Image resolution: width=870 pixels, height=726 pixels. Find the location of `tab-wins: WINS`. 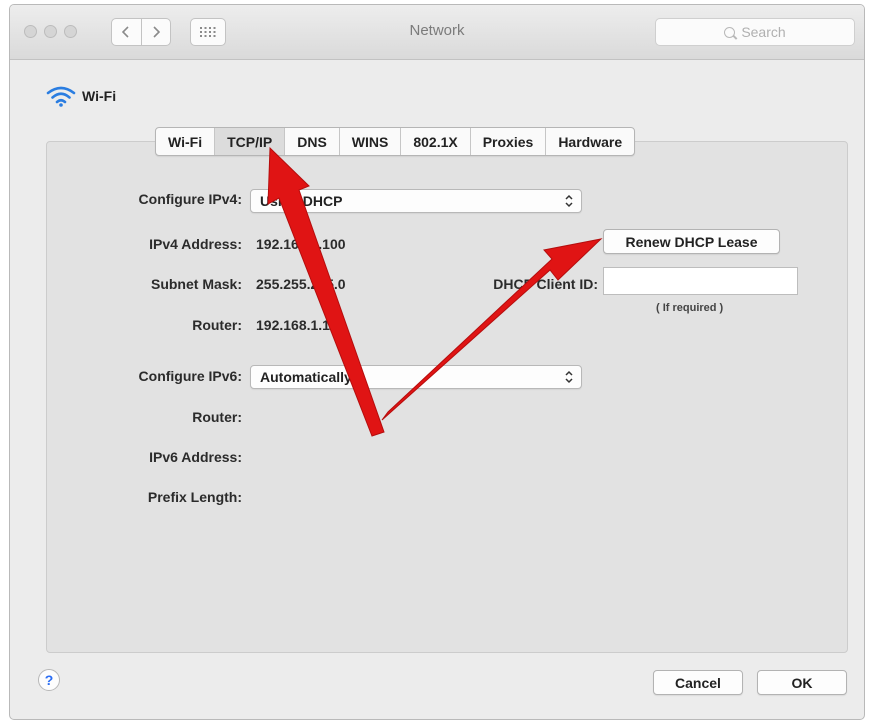

tab-wins: WINS is located at coordinates (369, 141).